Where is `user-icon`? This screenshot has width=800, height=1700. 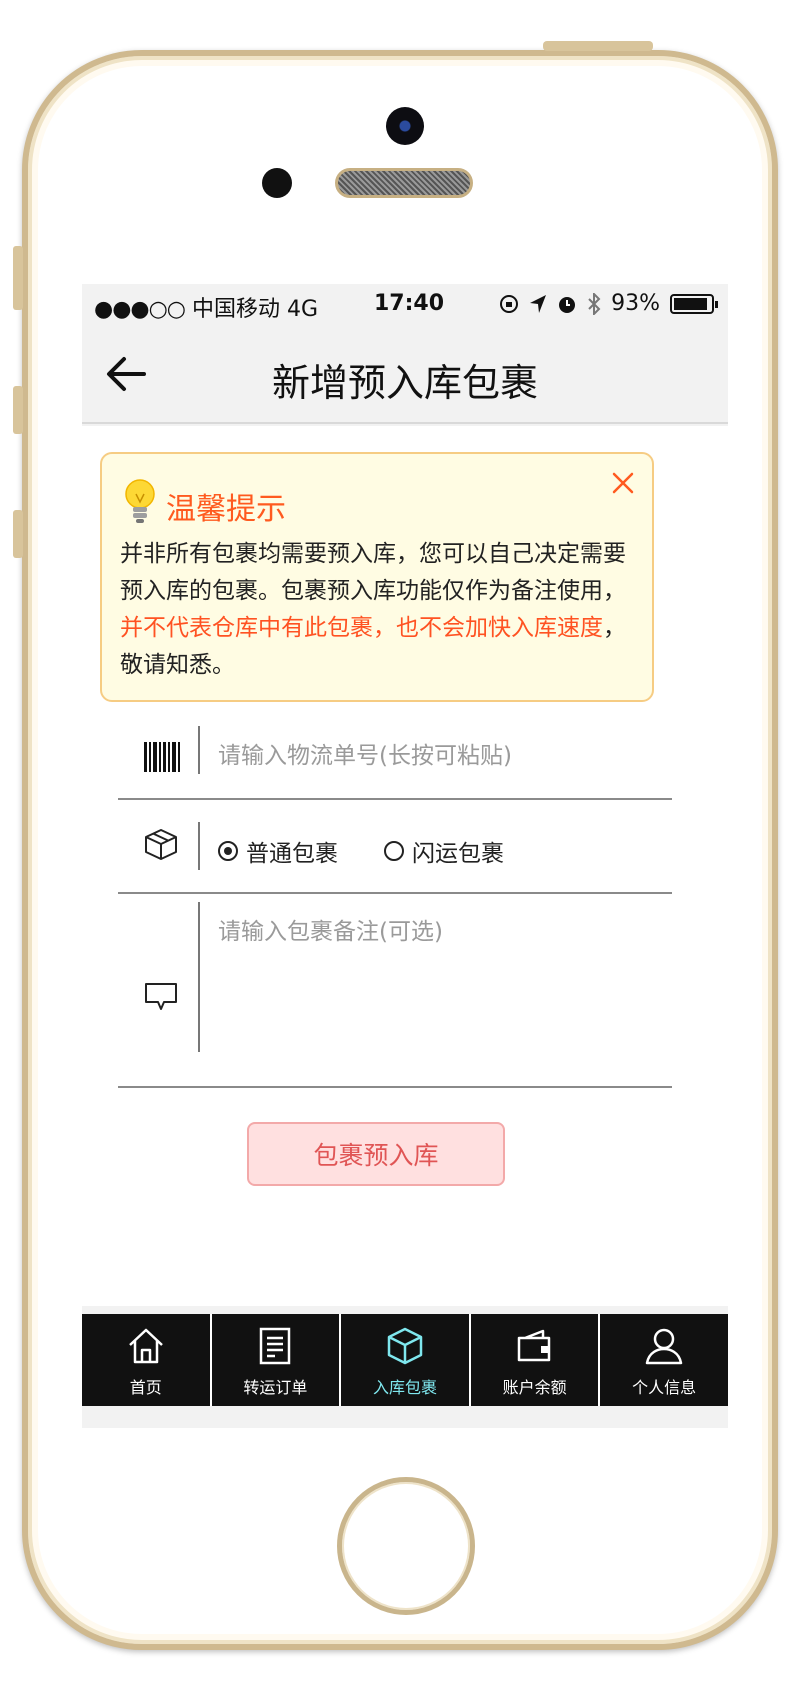 user-icon is located at coordinates (664, 1346).